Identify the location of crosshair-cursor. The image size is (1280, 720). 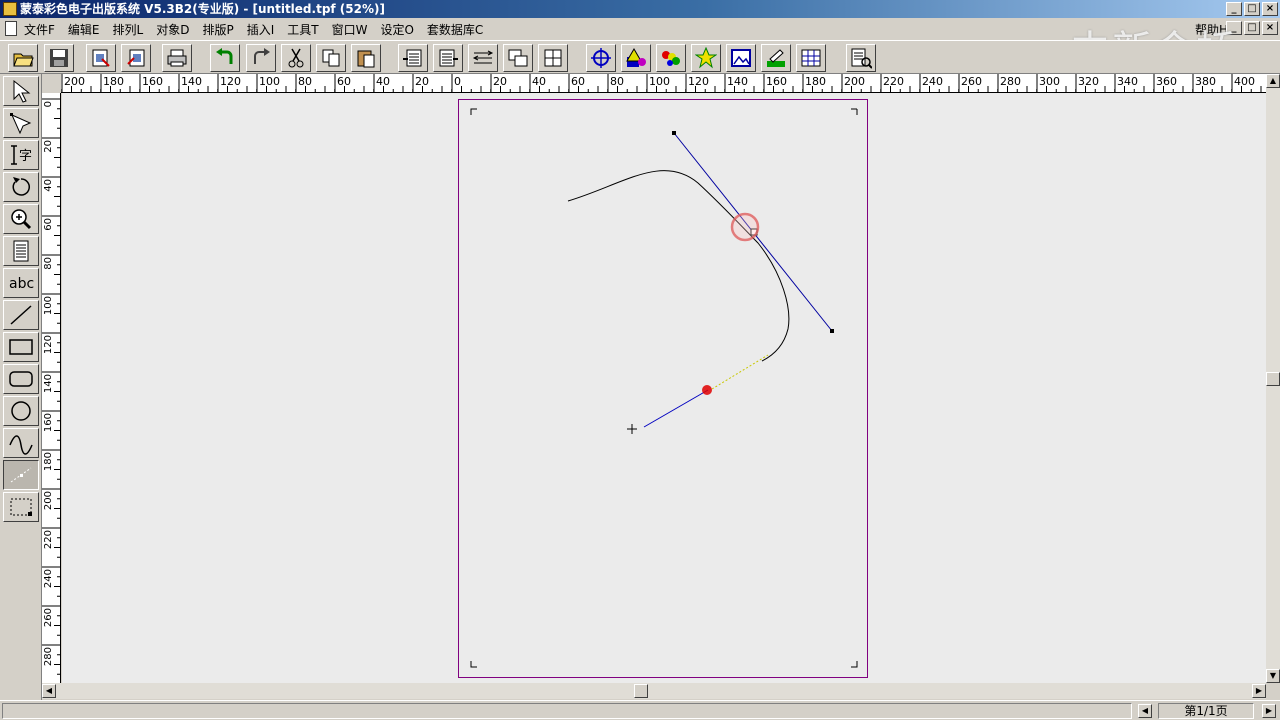
(632, 429).